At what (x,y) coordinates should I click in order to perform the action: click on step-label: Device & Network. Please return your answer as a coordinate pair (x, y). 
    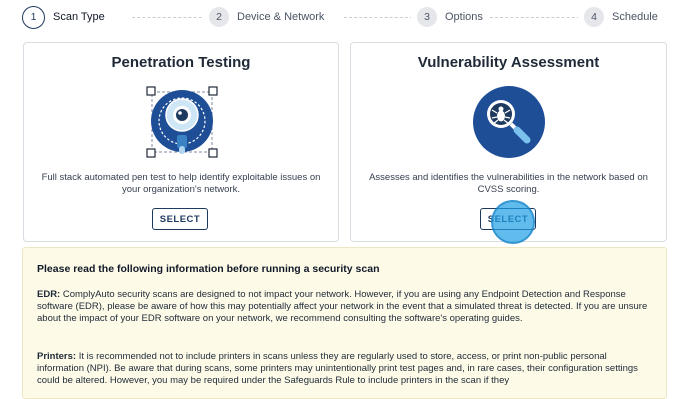
    Looking at the image, I should click on (281, 17).